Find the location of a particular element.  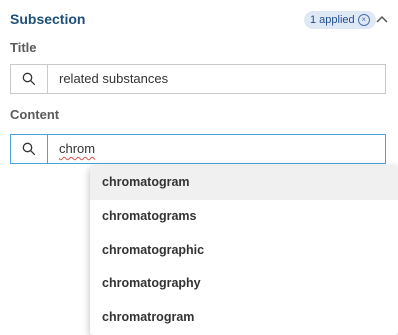

title-field-label: Title is located at coordinates (23, 47).